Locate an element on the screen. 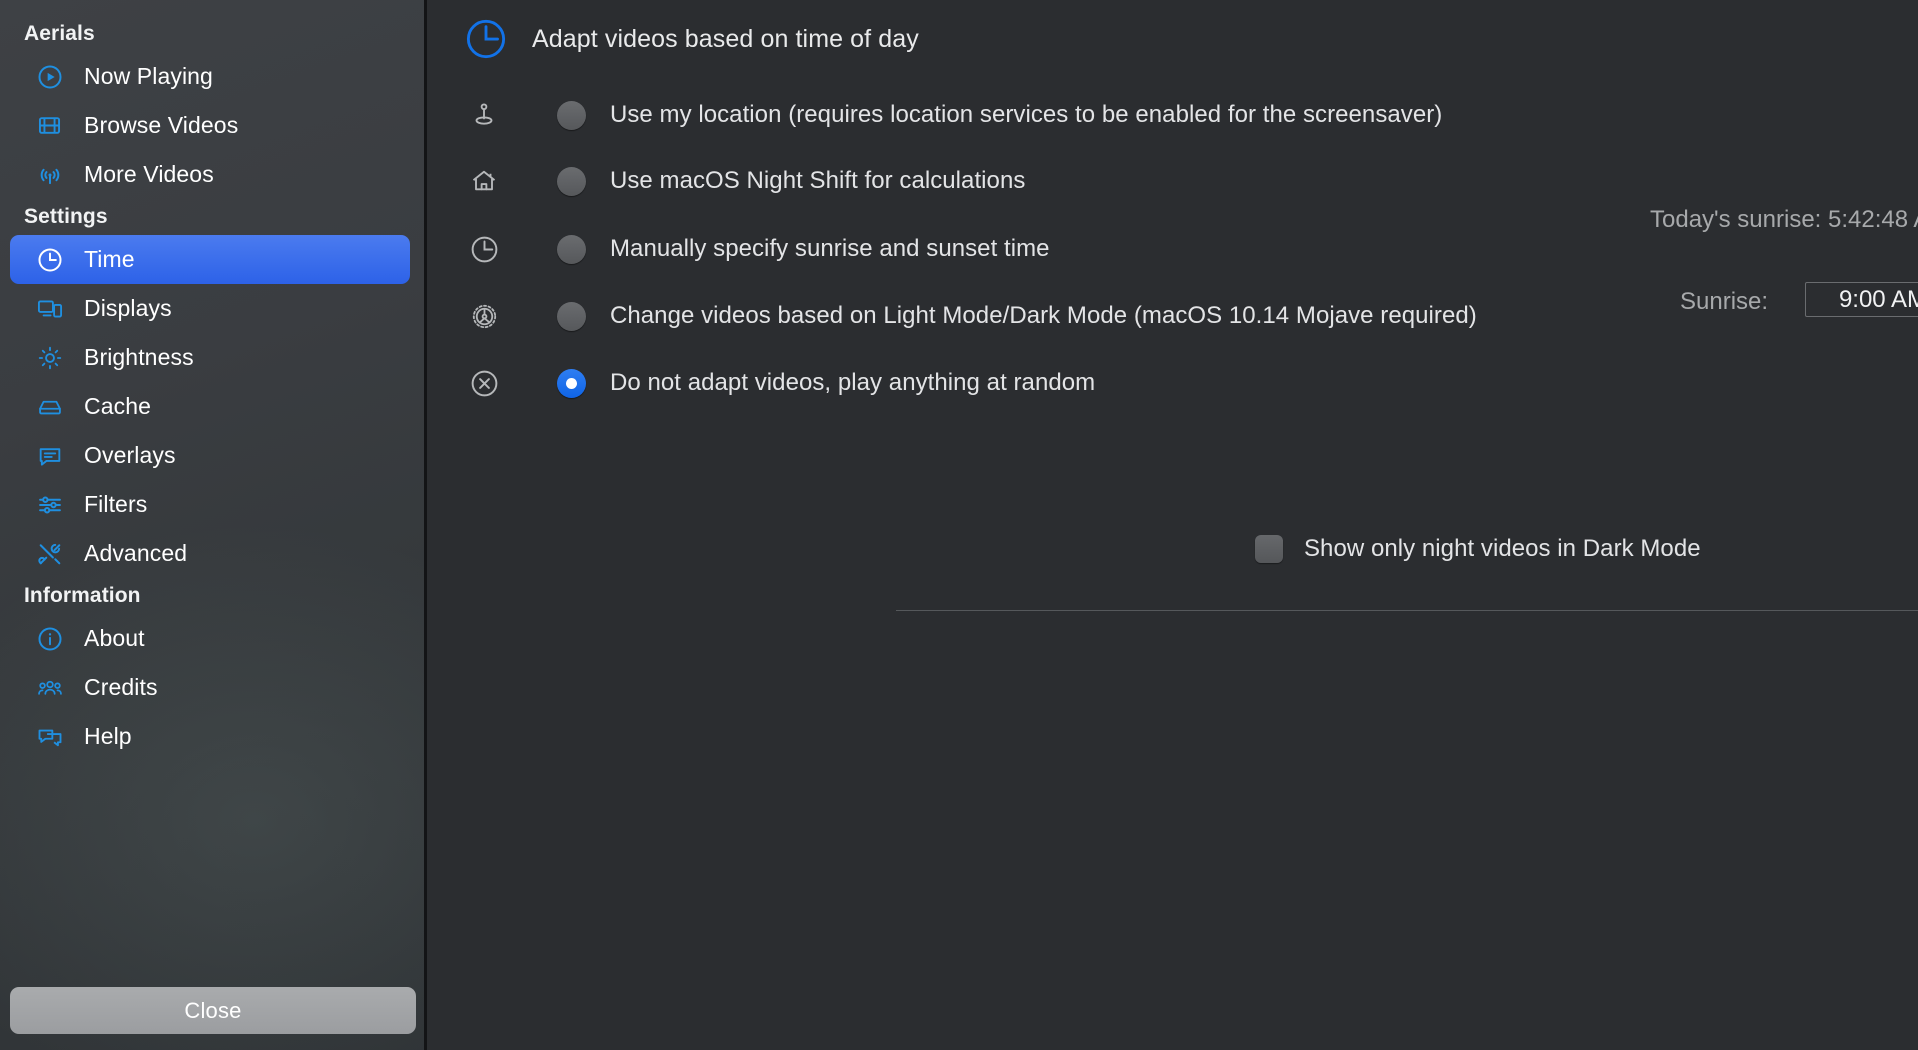 The image size is (1918, 1050). sidebar-item-label: Overlays is located at coordinates (130, 455).